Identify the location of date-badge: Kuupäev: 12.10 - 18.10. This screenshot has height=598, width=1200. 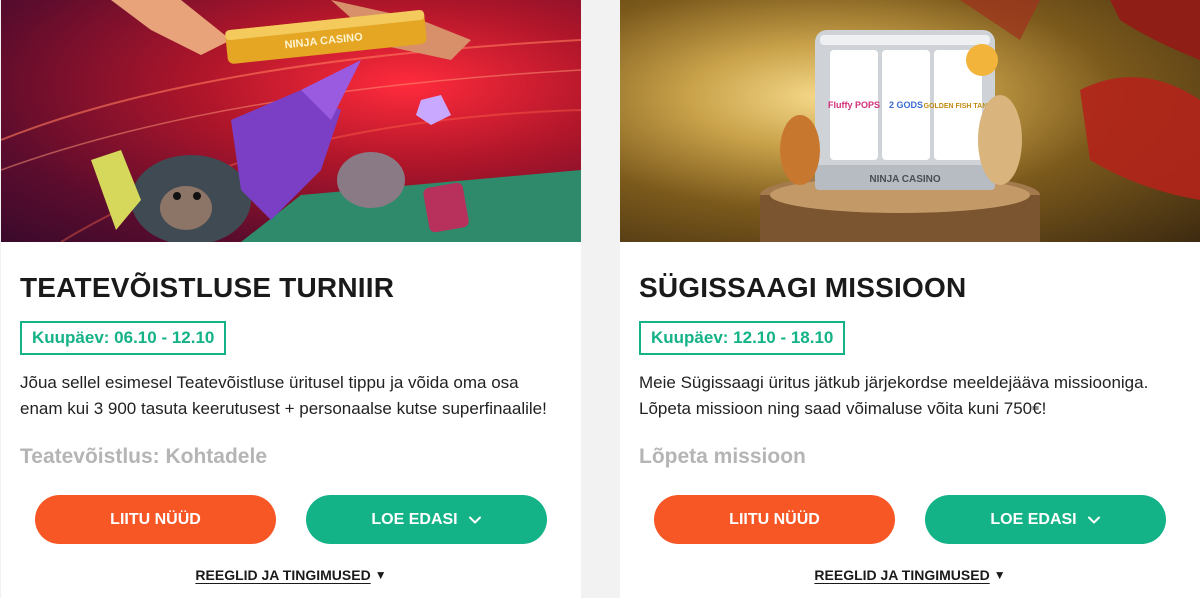
(742, 338).